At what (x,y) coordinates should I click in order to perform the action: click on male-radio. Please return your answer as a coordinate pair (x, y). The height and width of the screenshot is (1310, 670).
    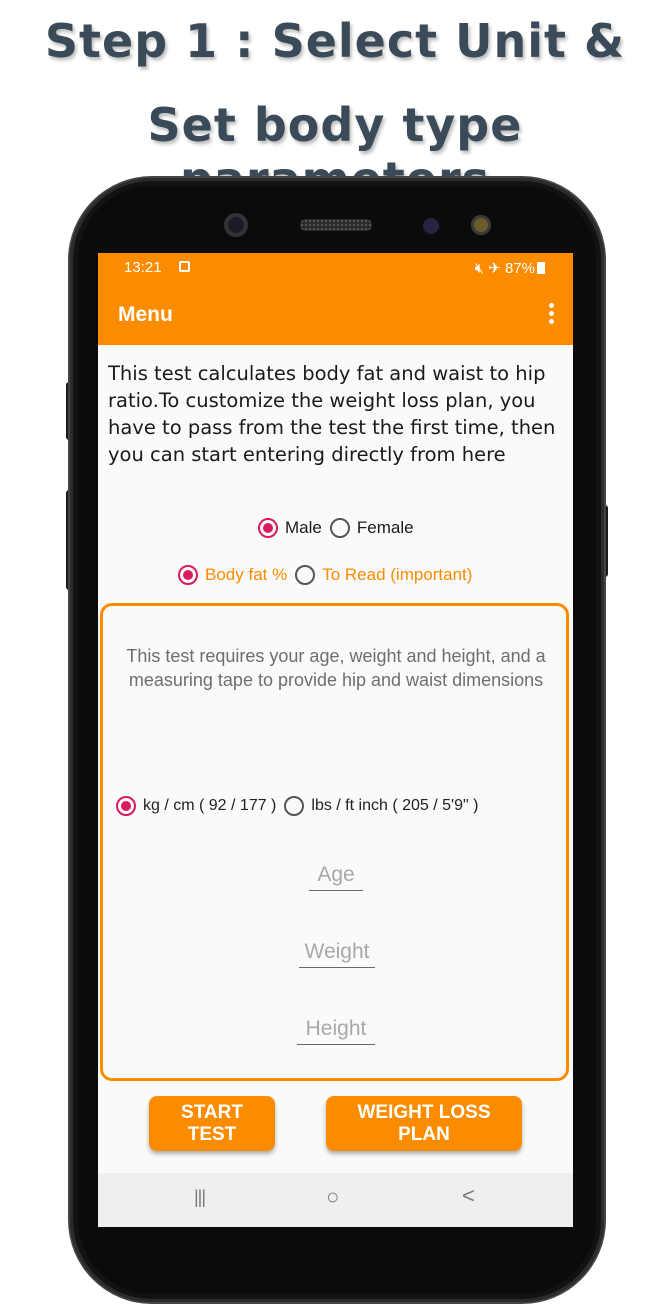
    Looking at the image, I should click on (268, 528).